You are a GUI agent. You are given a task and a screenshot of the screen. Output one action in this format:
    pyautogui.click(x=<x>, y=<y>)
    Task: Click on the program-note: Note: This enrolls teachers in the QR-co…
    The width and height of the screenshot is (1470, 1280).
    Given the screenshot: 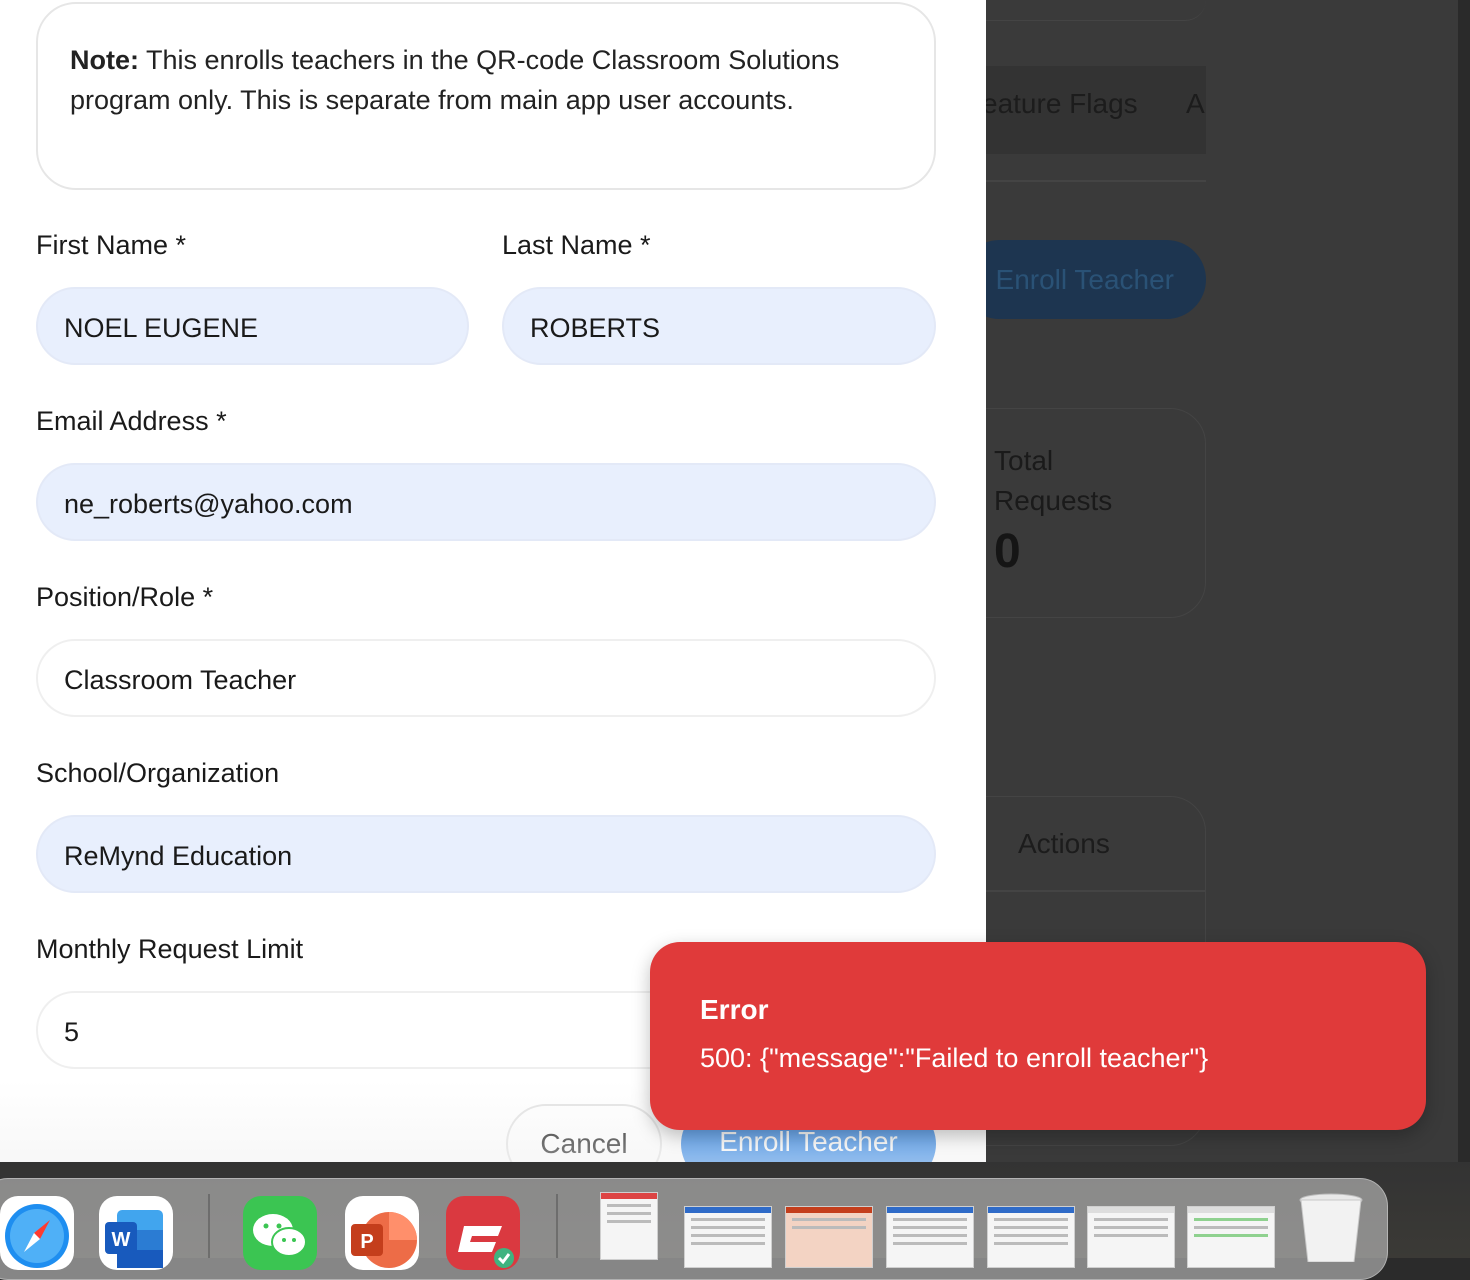 What is the action you would take?
    pyautogui.click(x=486, y=96)
    